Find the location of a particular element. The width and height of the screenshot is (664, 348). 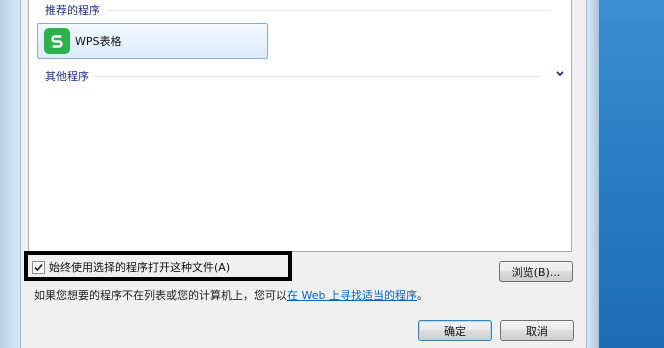

find-program-on-web-link: 在 Web 上寻找适当的程序 is located at coordinates (352, 295).